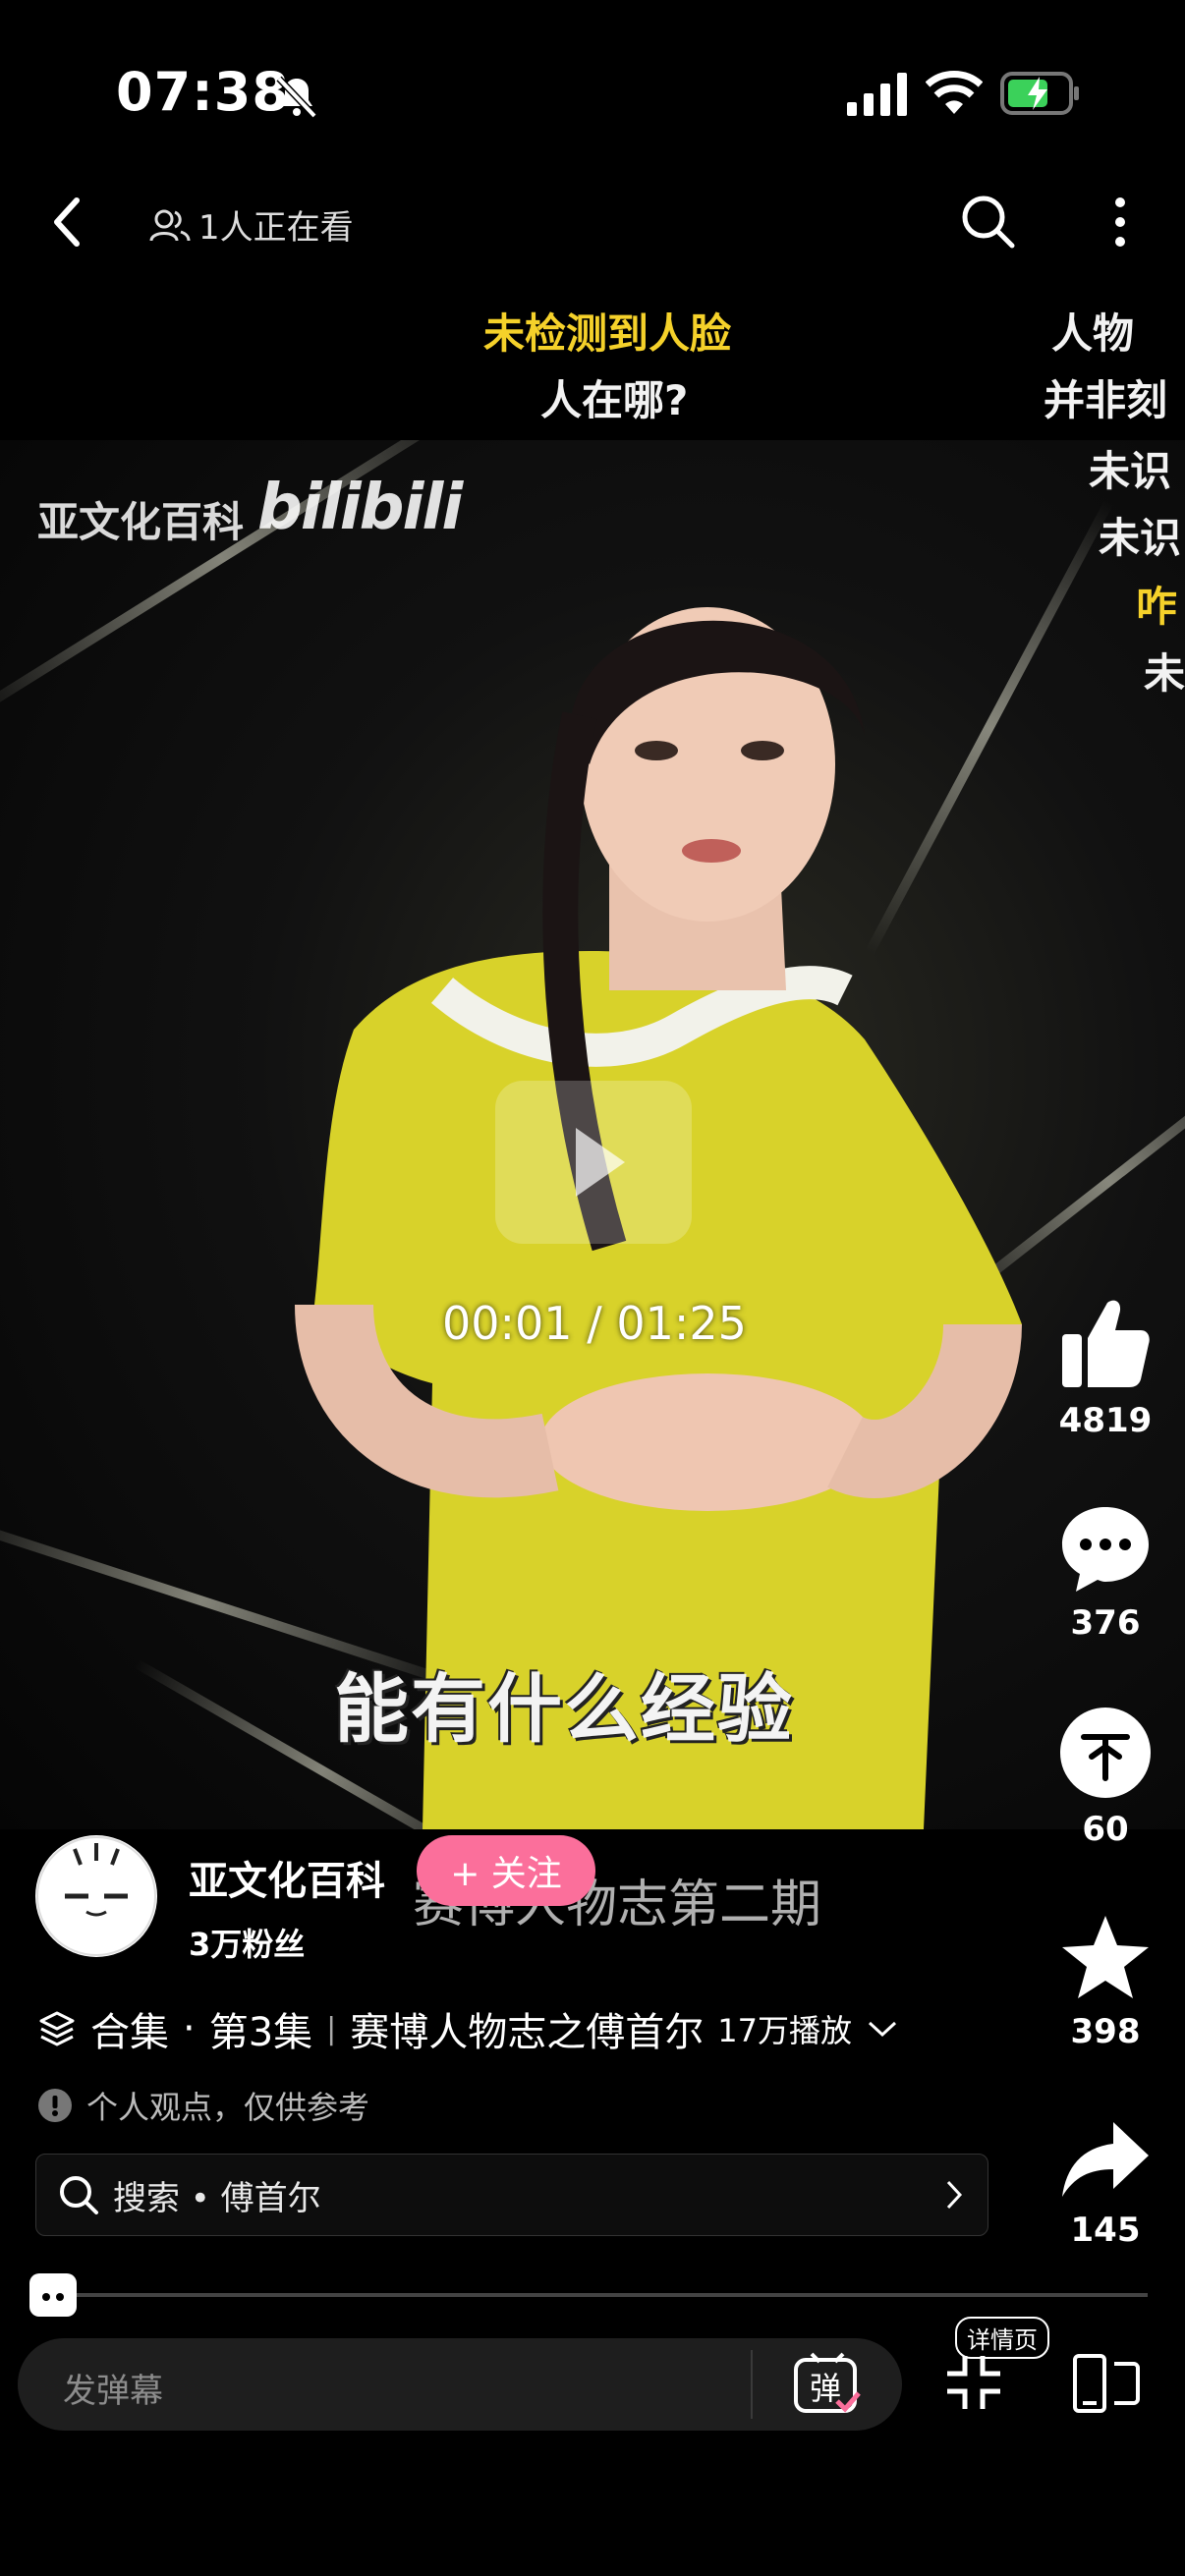 Image resolution: width=1185 pixels, height=2576 pixels. I want to click on collection-title: 赛博人物志之傅首尔, so click(528, 2032).